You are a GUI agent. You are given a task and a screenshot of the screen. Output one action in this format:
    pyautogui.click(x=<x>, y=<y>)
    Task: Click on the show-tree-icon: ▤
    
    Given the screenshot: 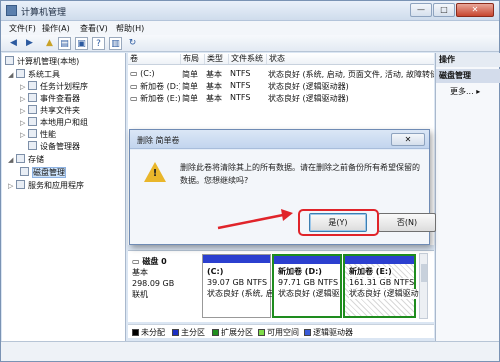 What is the action you would take?
    pyautogui.click(x=64, y=43)
    